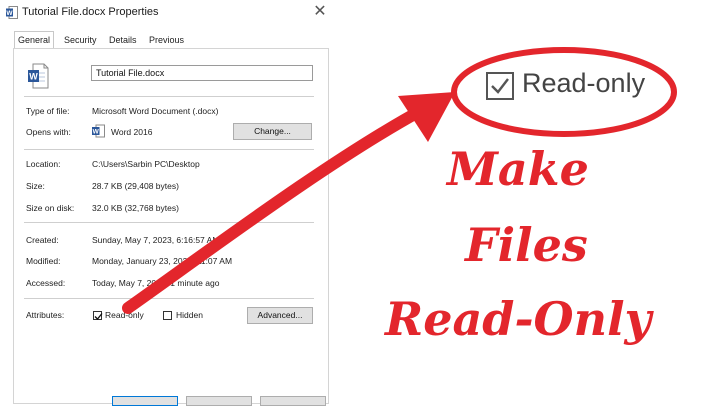 The height and width of the screenshot is (406, 720). I want to click on window-title: Tutorial File.docx Properties, so click(90, 12).